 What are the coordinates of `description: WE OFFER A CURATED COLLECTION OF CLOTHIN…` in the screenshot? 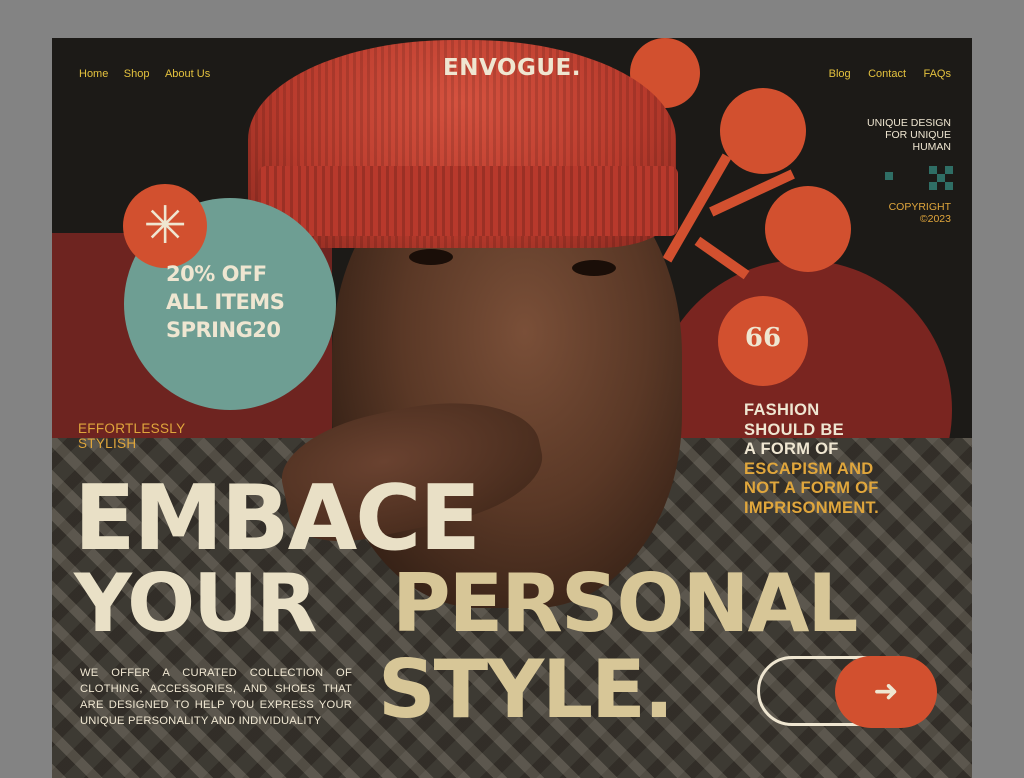 It's located at (216, 697).